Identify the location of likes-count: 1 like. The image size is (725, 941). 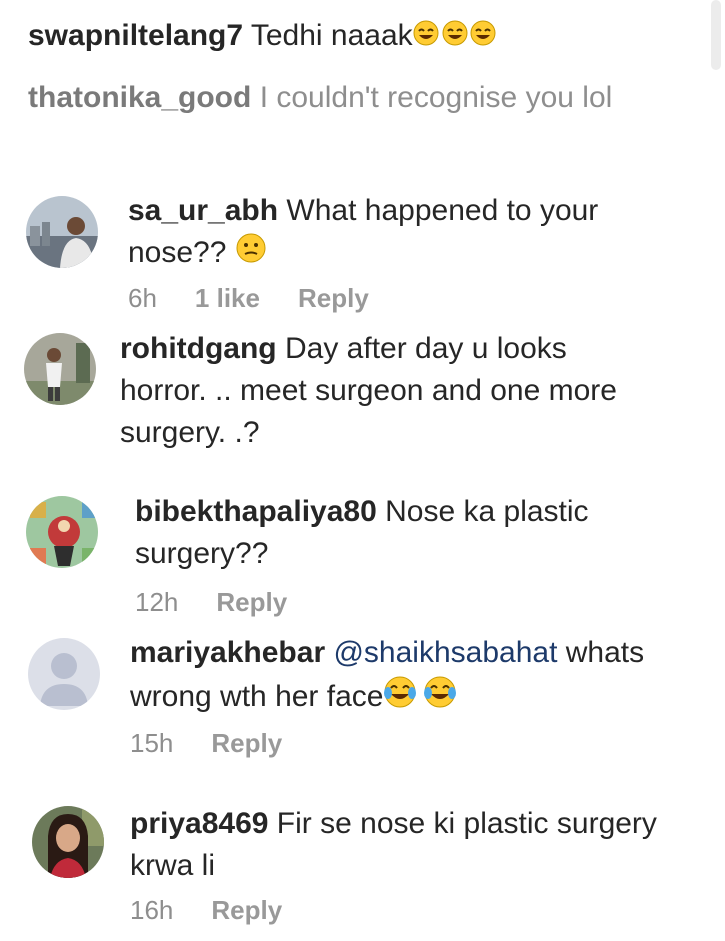
(227, 298).